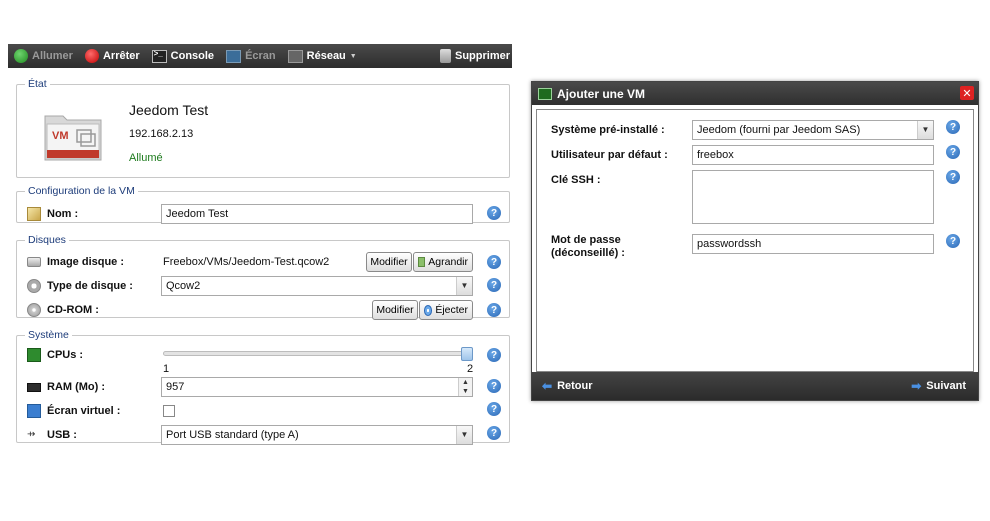 The image size is (990, 521). I want to click on disk-type-select: Qcow2 ▼, so click(317, 286).